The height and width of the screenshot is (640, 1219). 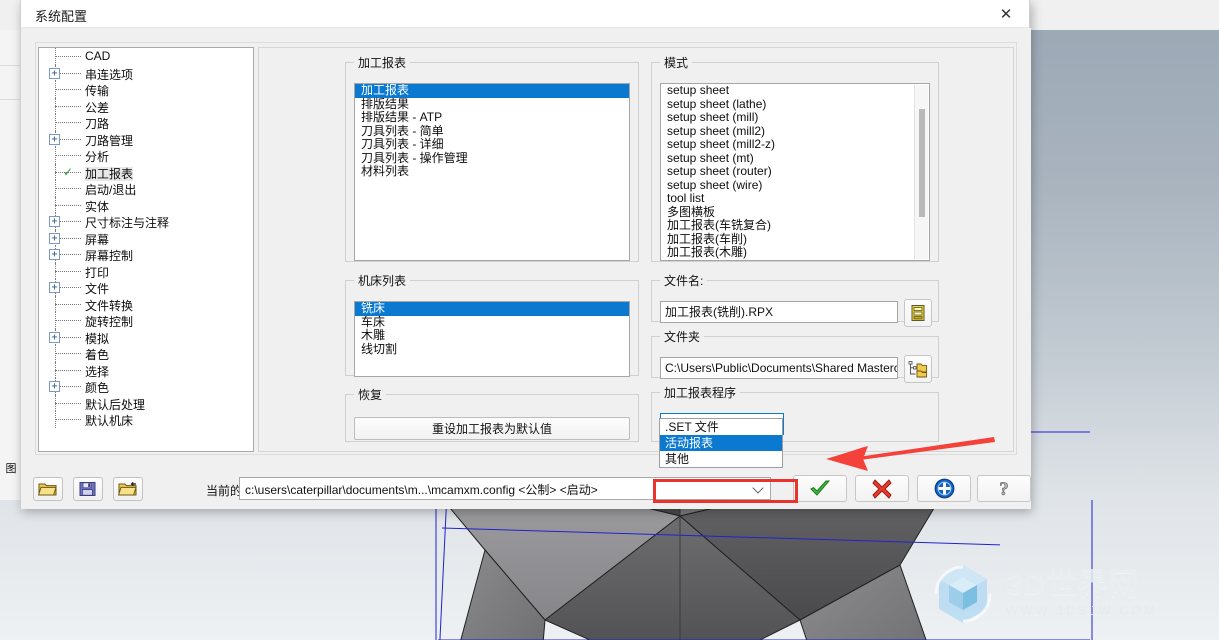 What do you see at coordinates (492, 131) in the screenshot?
I see `report-item-3: 刀具列表 - 简单` at bounding box center [492, 131].